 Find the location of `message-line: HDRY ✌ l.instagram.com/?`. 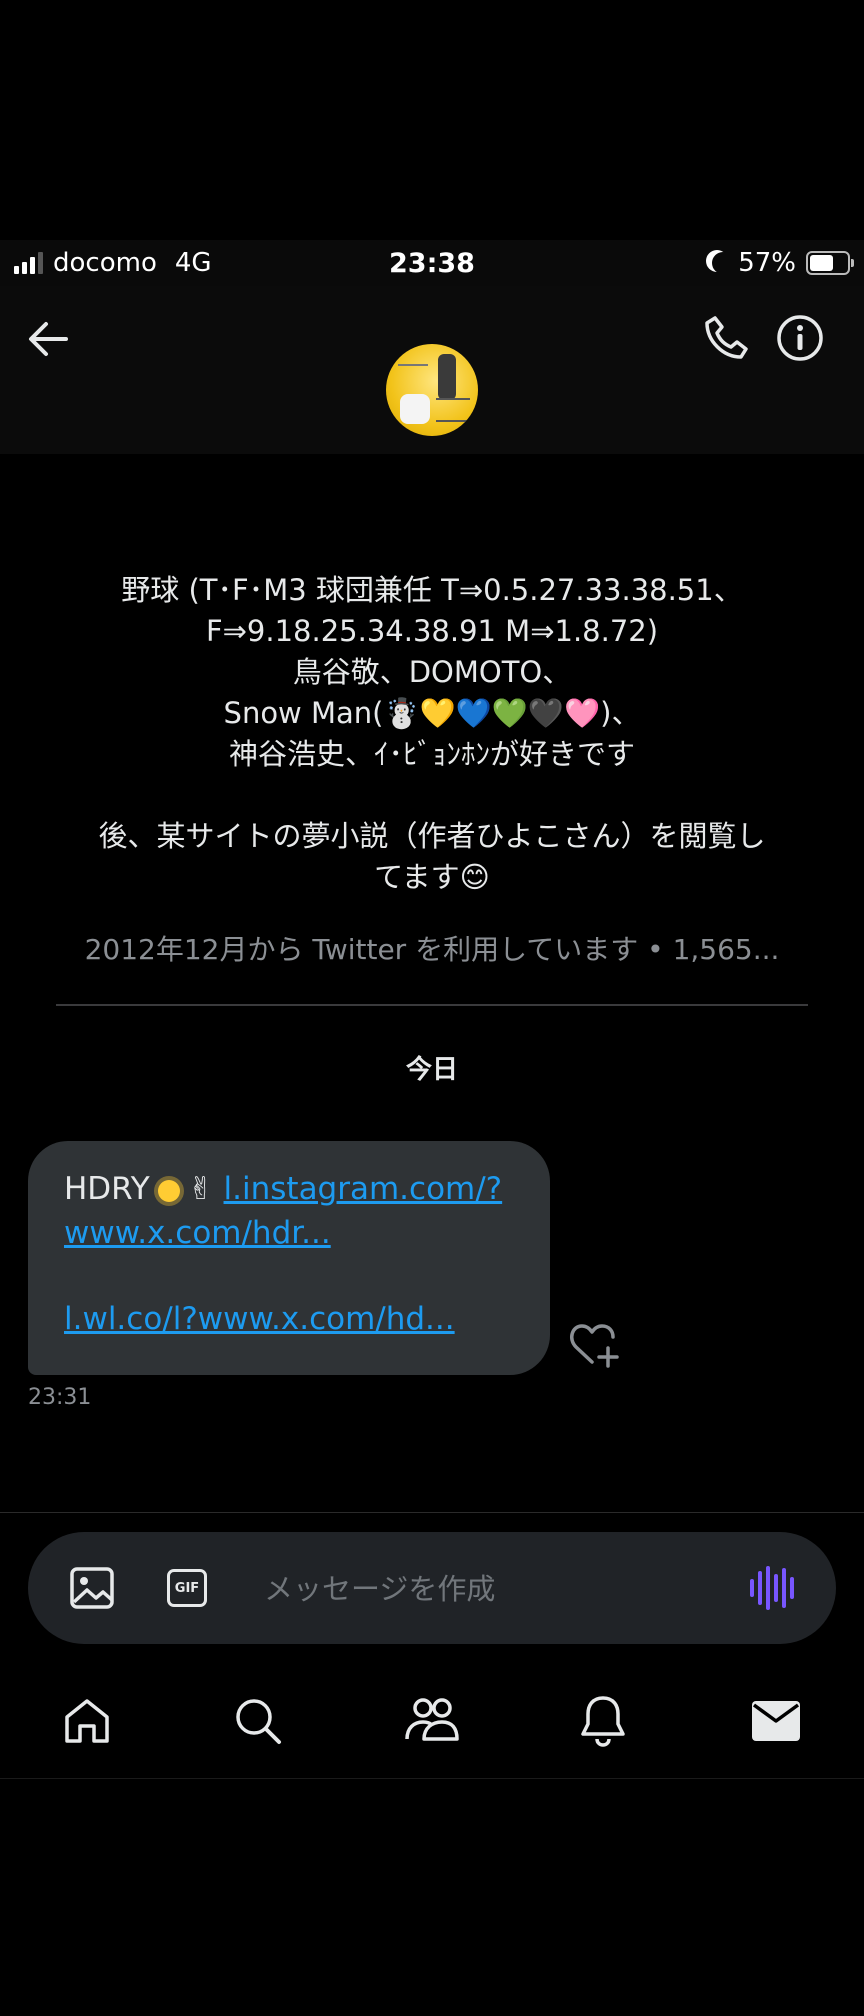

message-line: HDRY ✌ l.instagram.com/? is located at coordinates (283, 1189).